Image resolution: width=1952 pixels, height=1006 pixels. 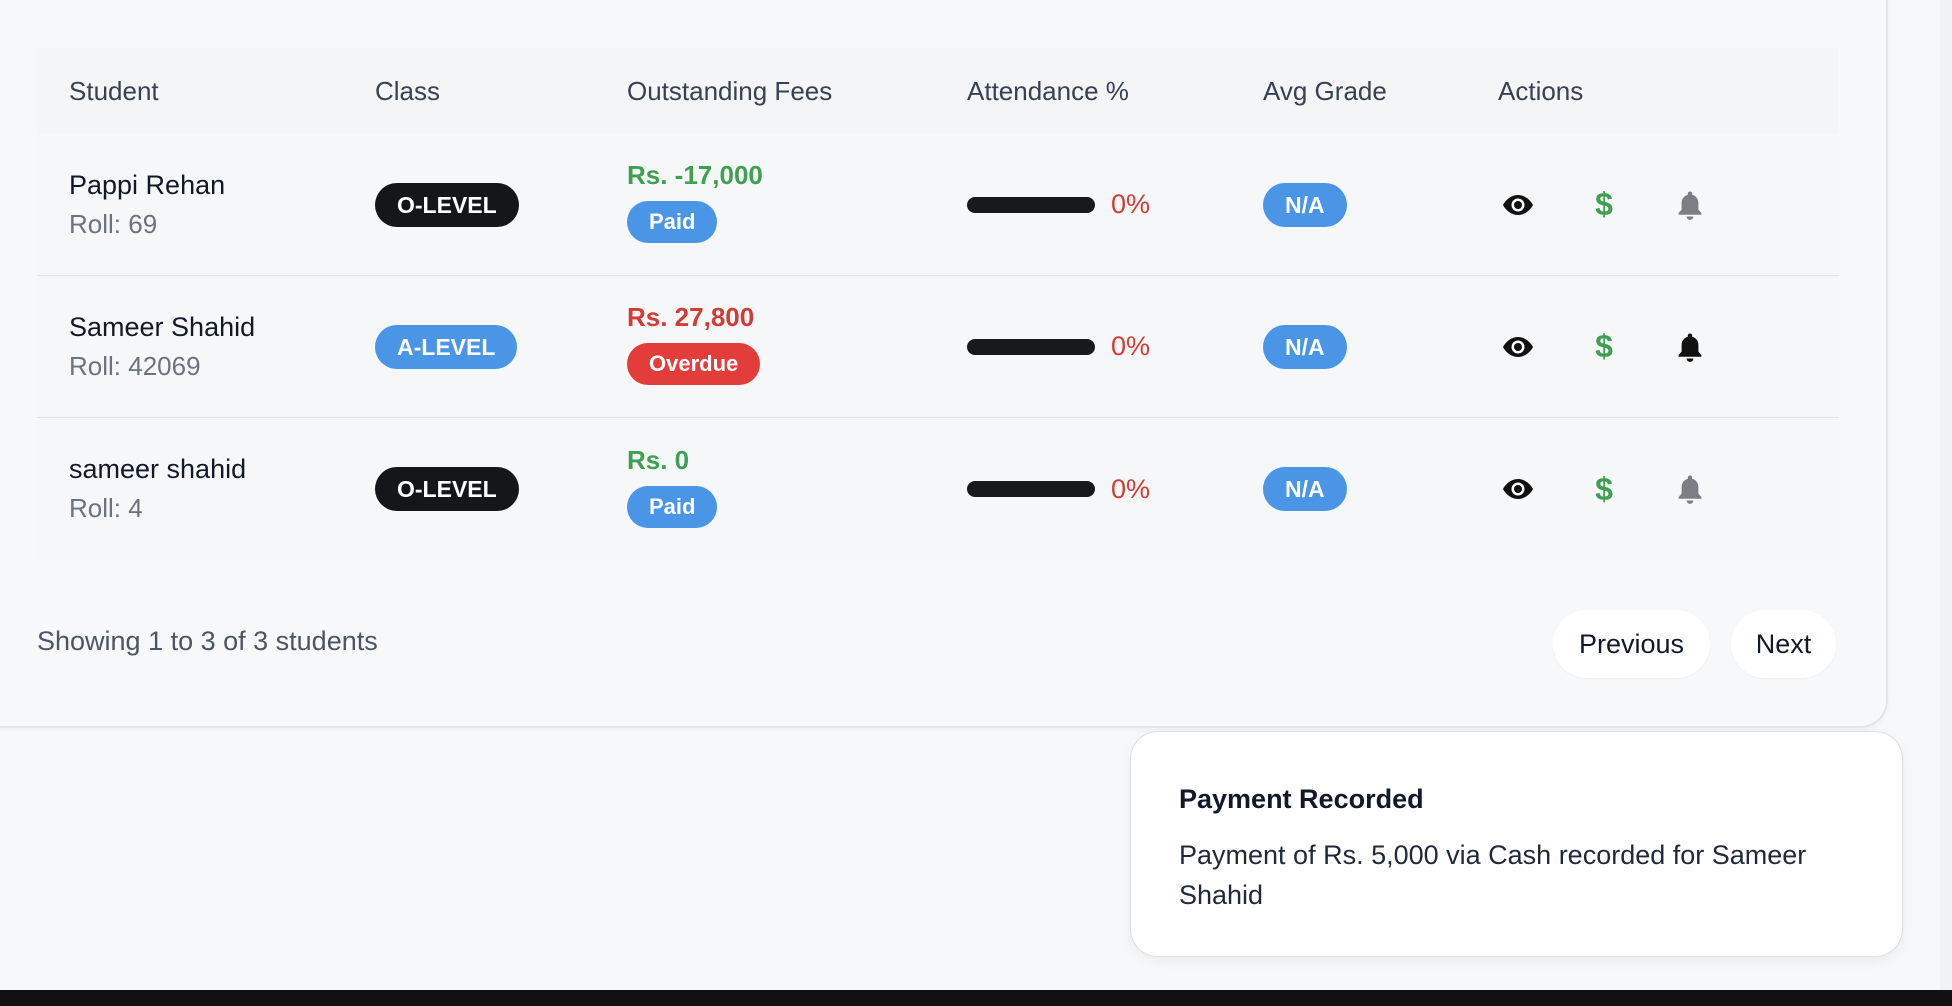 I want to click on class-cell: A-LEVEL, so click(x=446, y=346).